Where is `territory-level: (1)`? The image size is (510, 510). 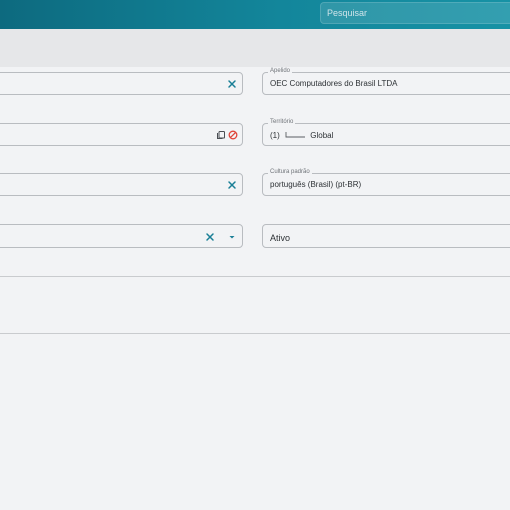 territory-level: (1) is located at coordinates (275, 135).